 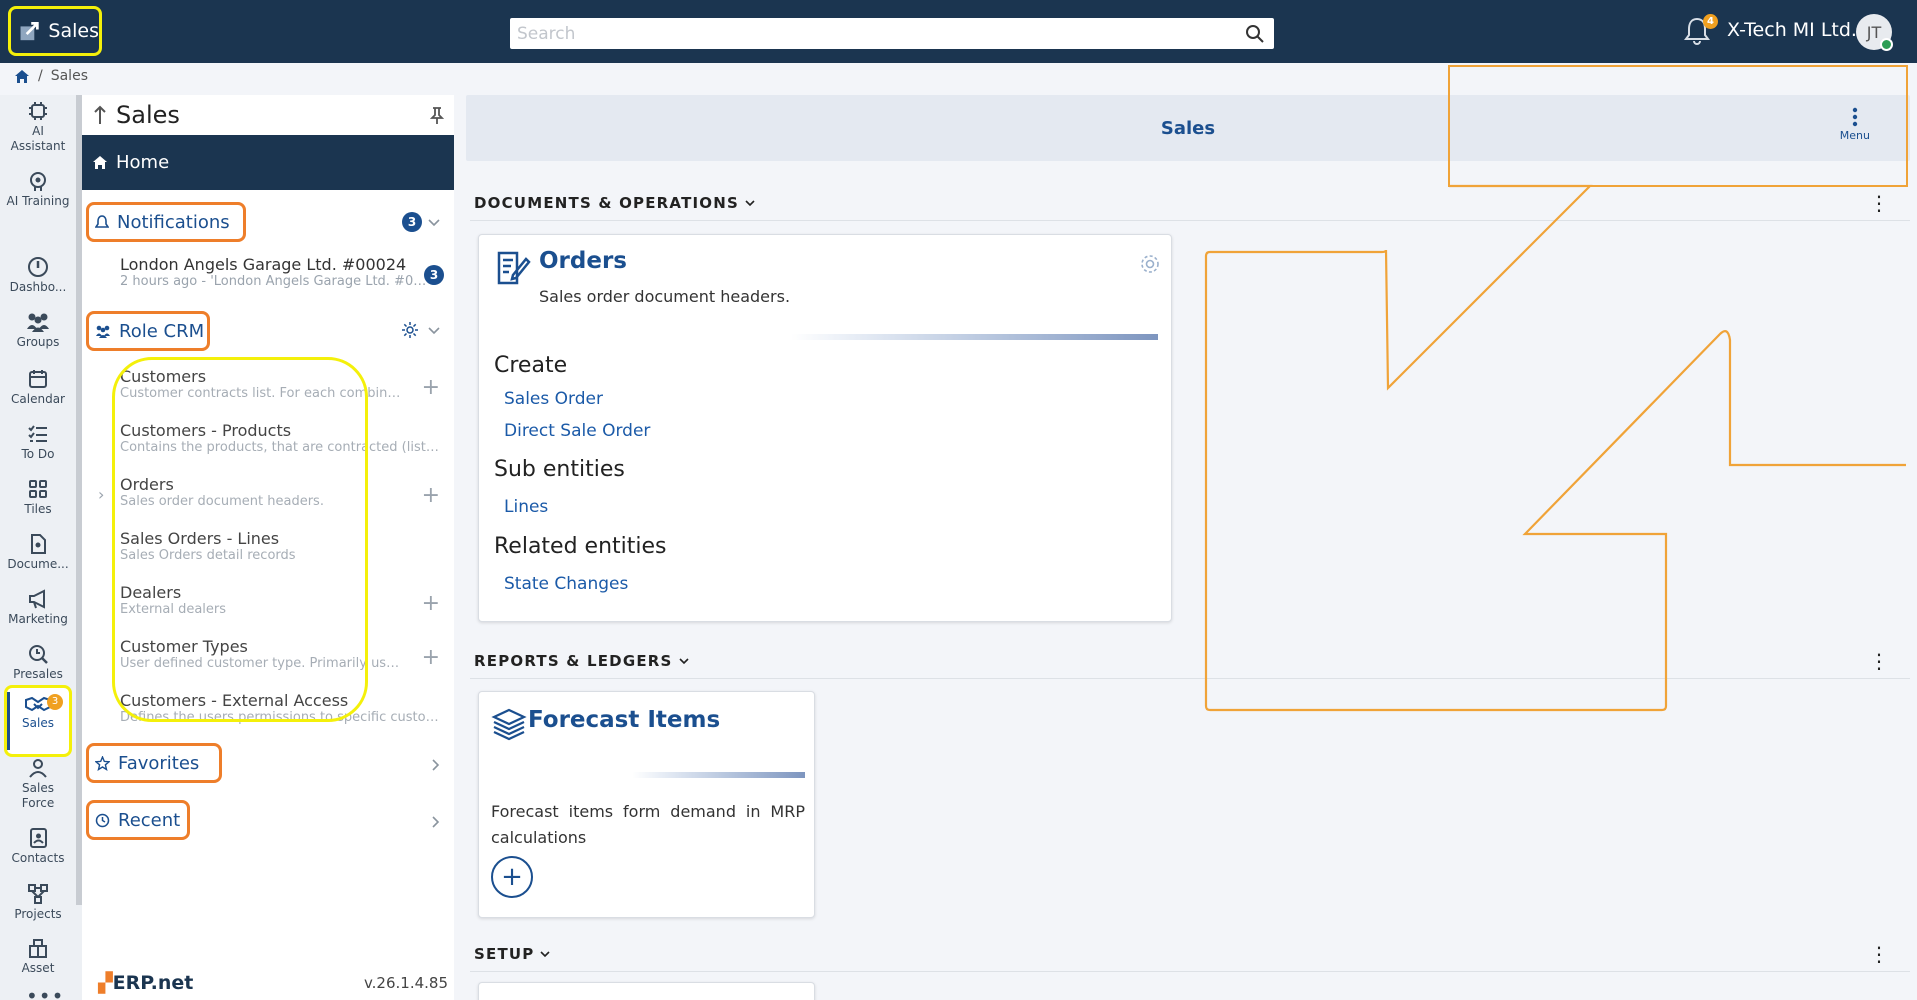 I want to click on group-documents-operations: DOCUMENTS & OPERATIONS, so click(x=614, y=203).